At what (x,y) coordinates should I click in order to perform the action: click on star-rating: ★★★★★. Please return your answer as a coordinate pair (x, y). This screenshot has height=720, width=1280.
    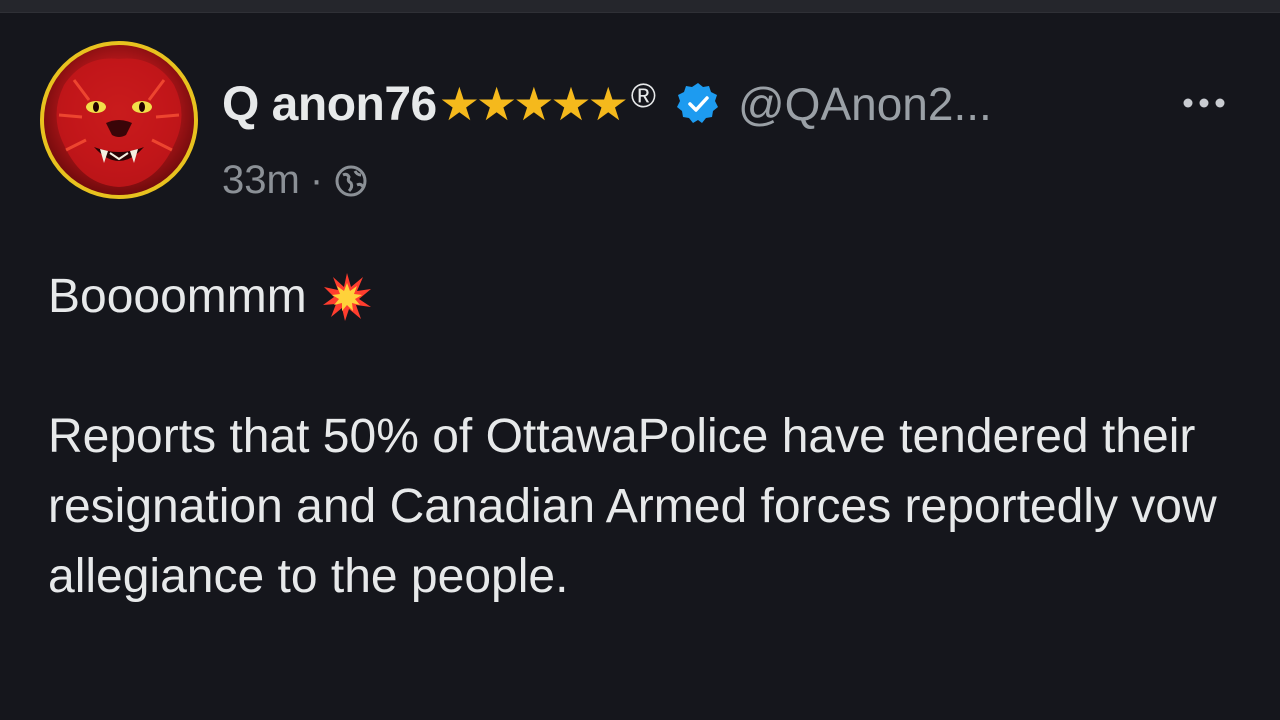
    Looking at the image, I should click on (533, 104).